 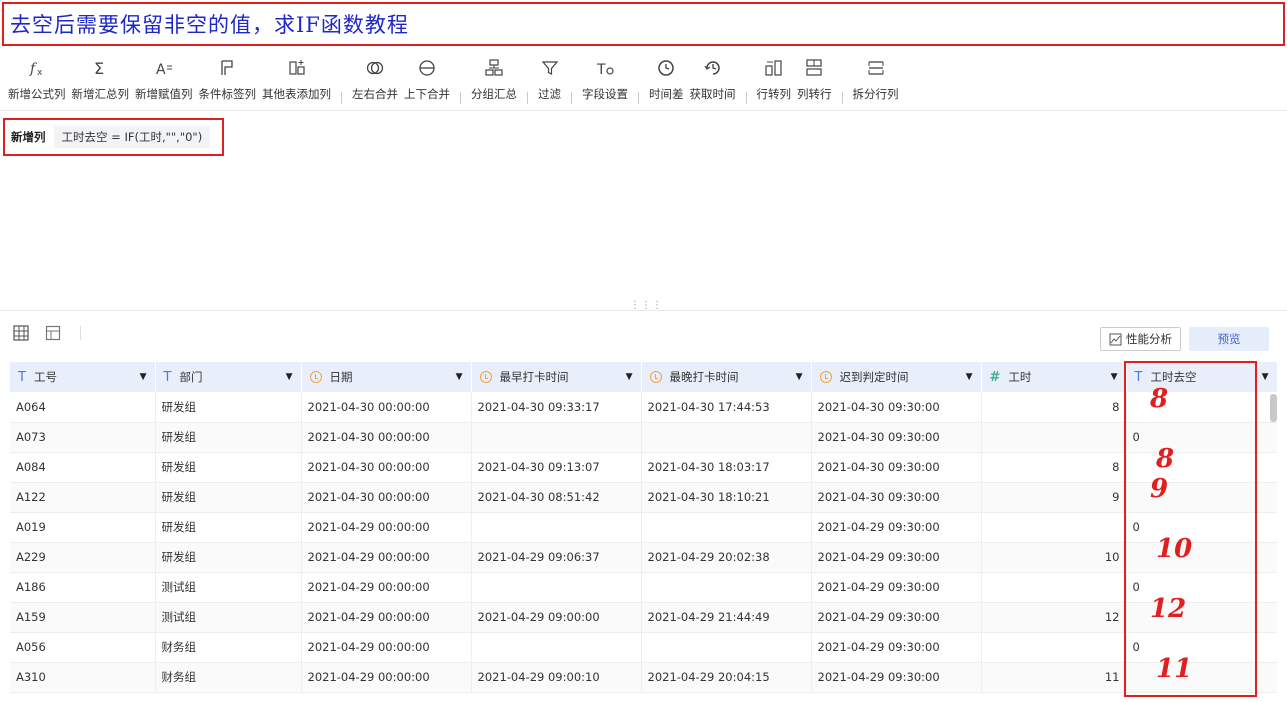 What do you see at coordinates (896, 647) in the screenshot?
I see `table-cell: 2021-04-29 09:30:00` at bounding box center [896, 647].